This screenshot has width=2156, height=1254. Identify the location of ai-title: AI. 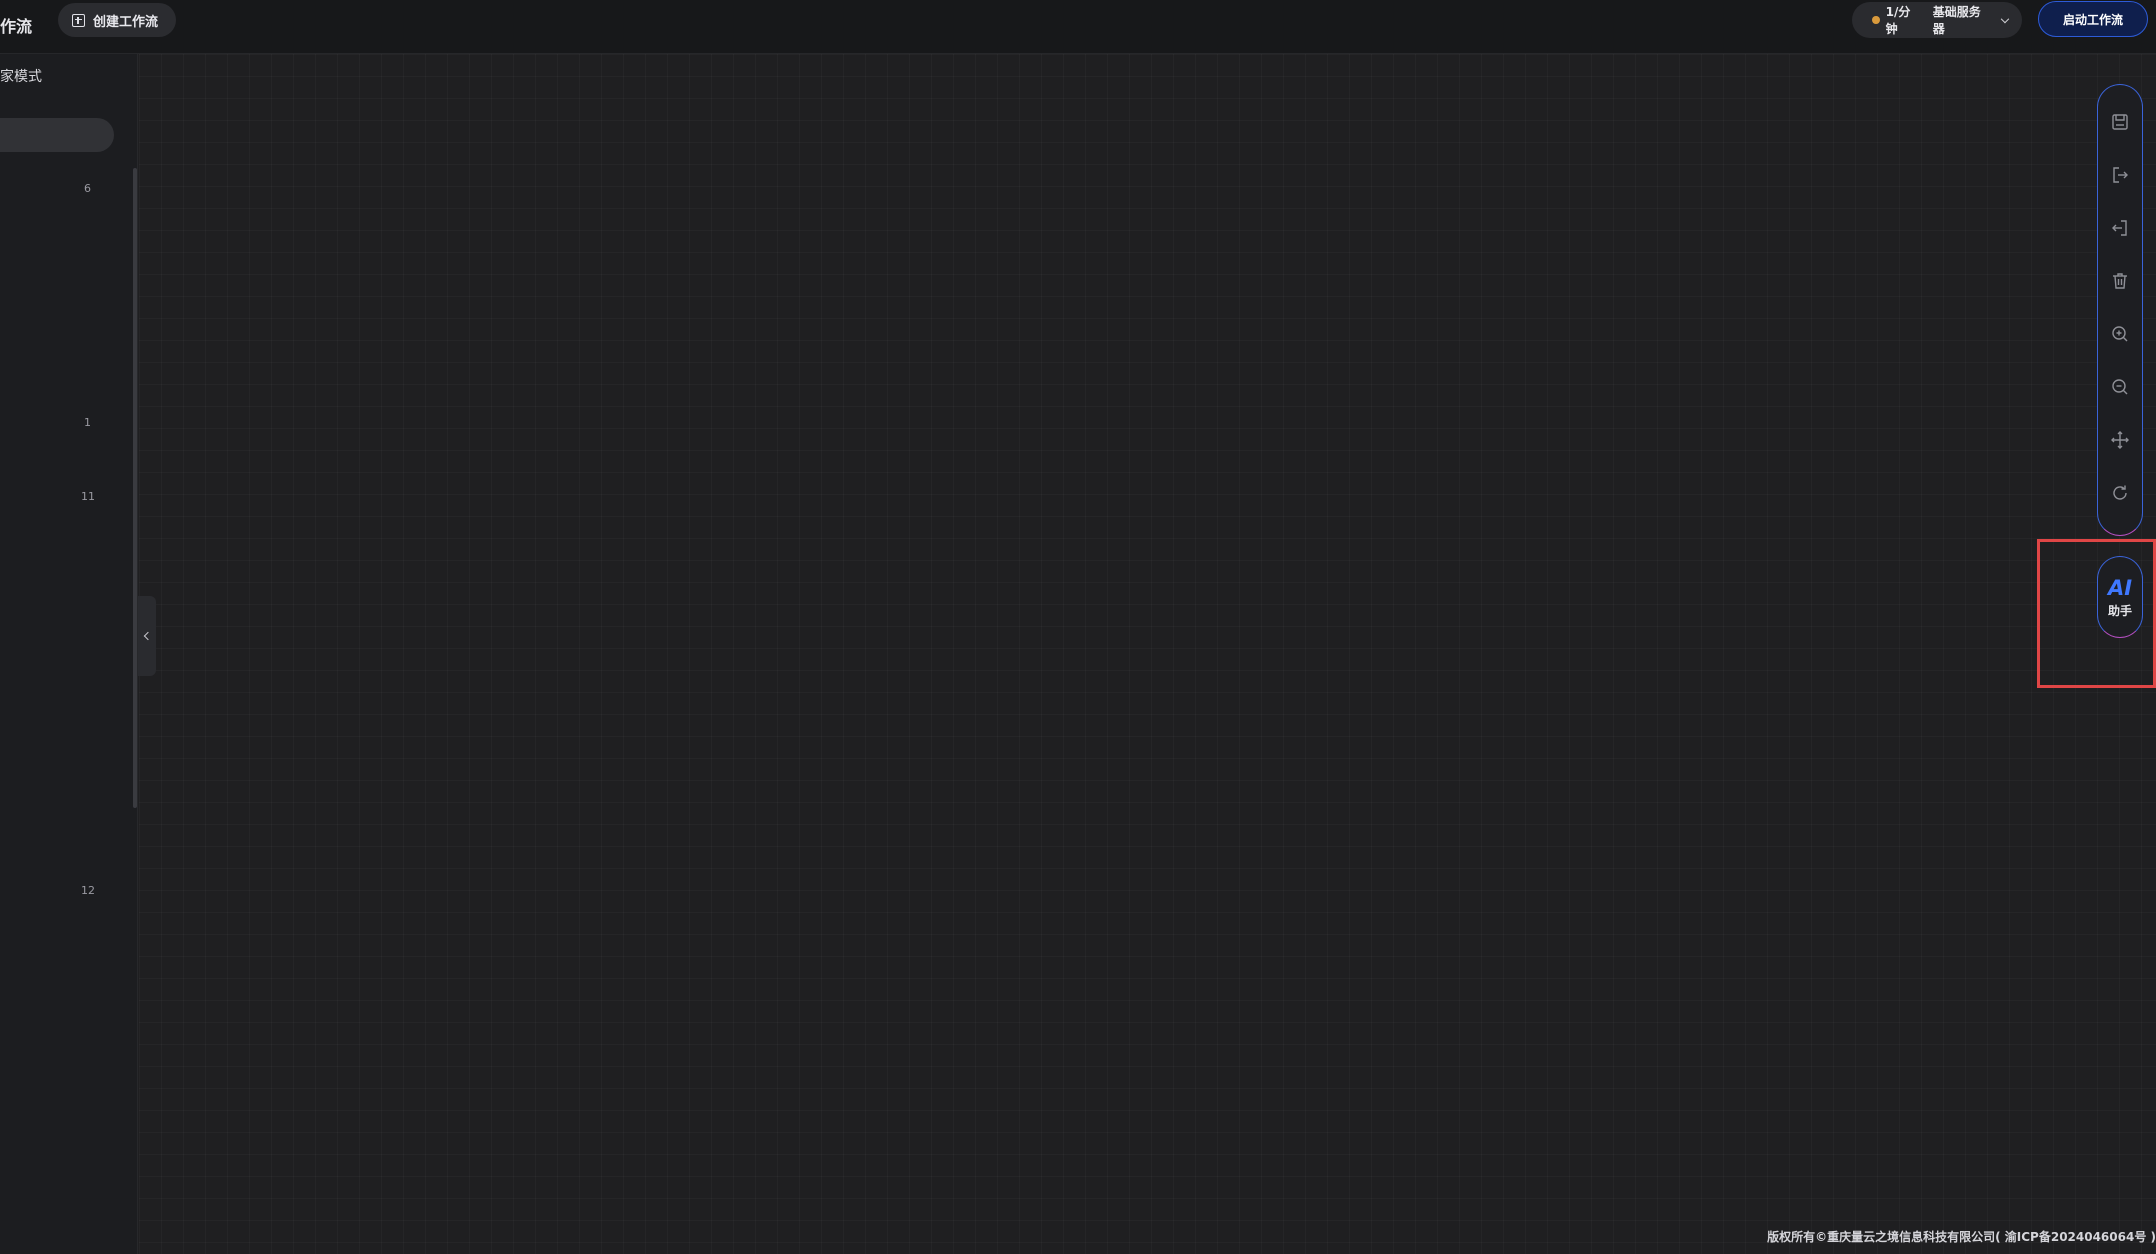
(2120, 587).